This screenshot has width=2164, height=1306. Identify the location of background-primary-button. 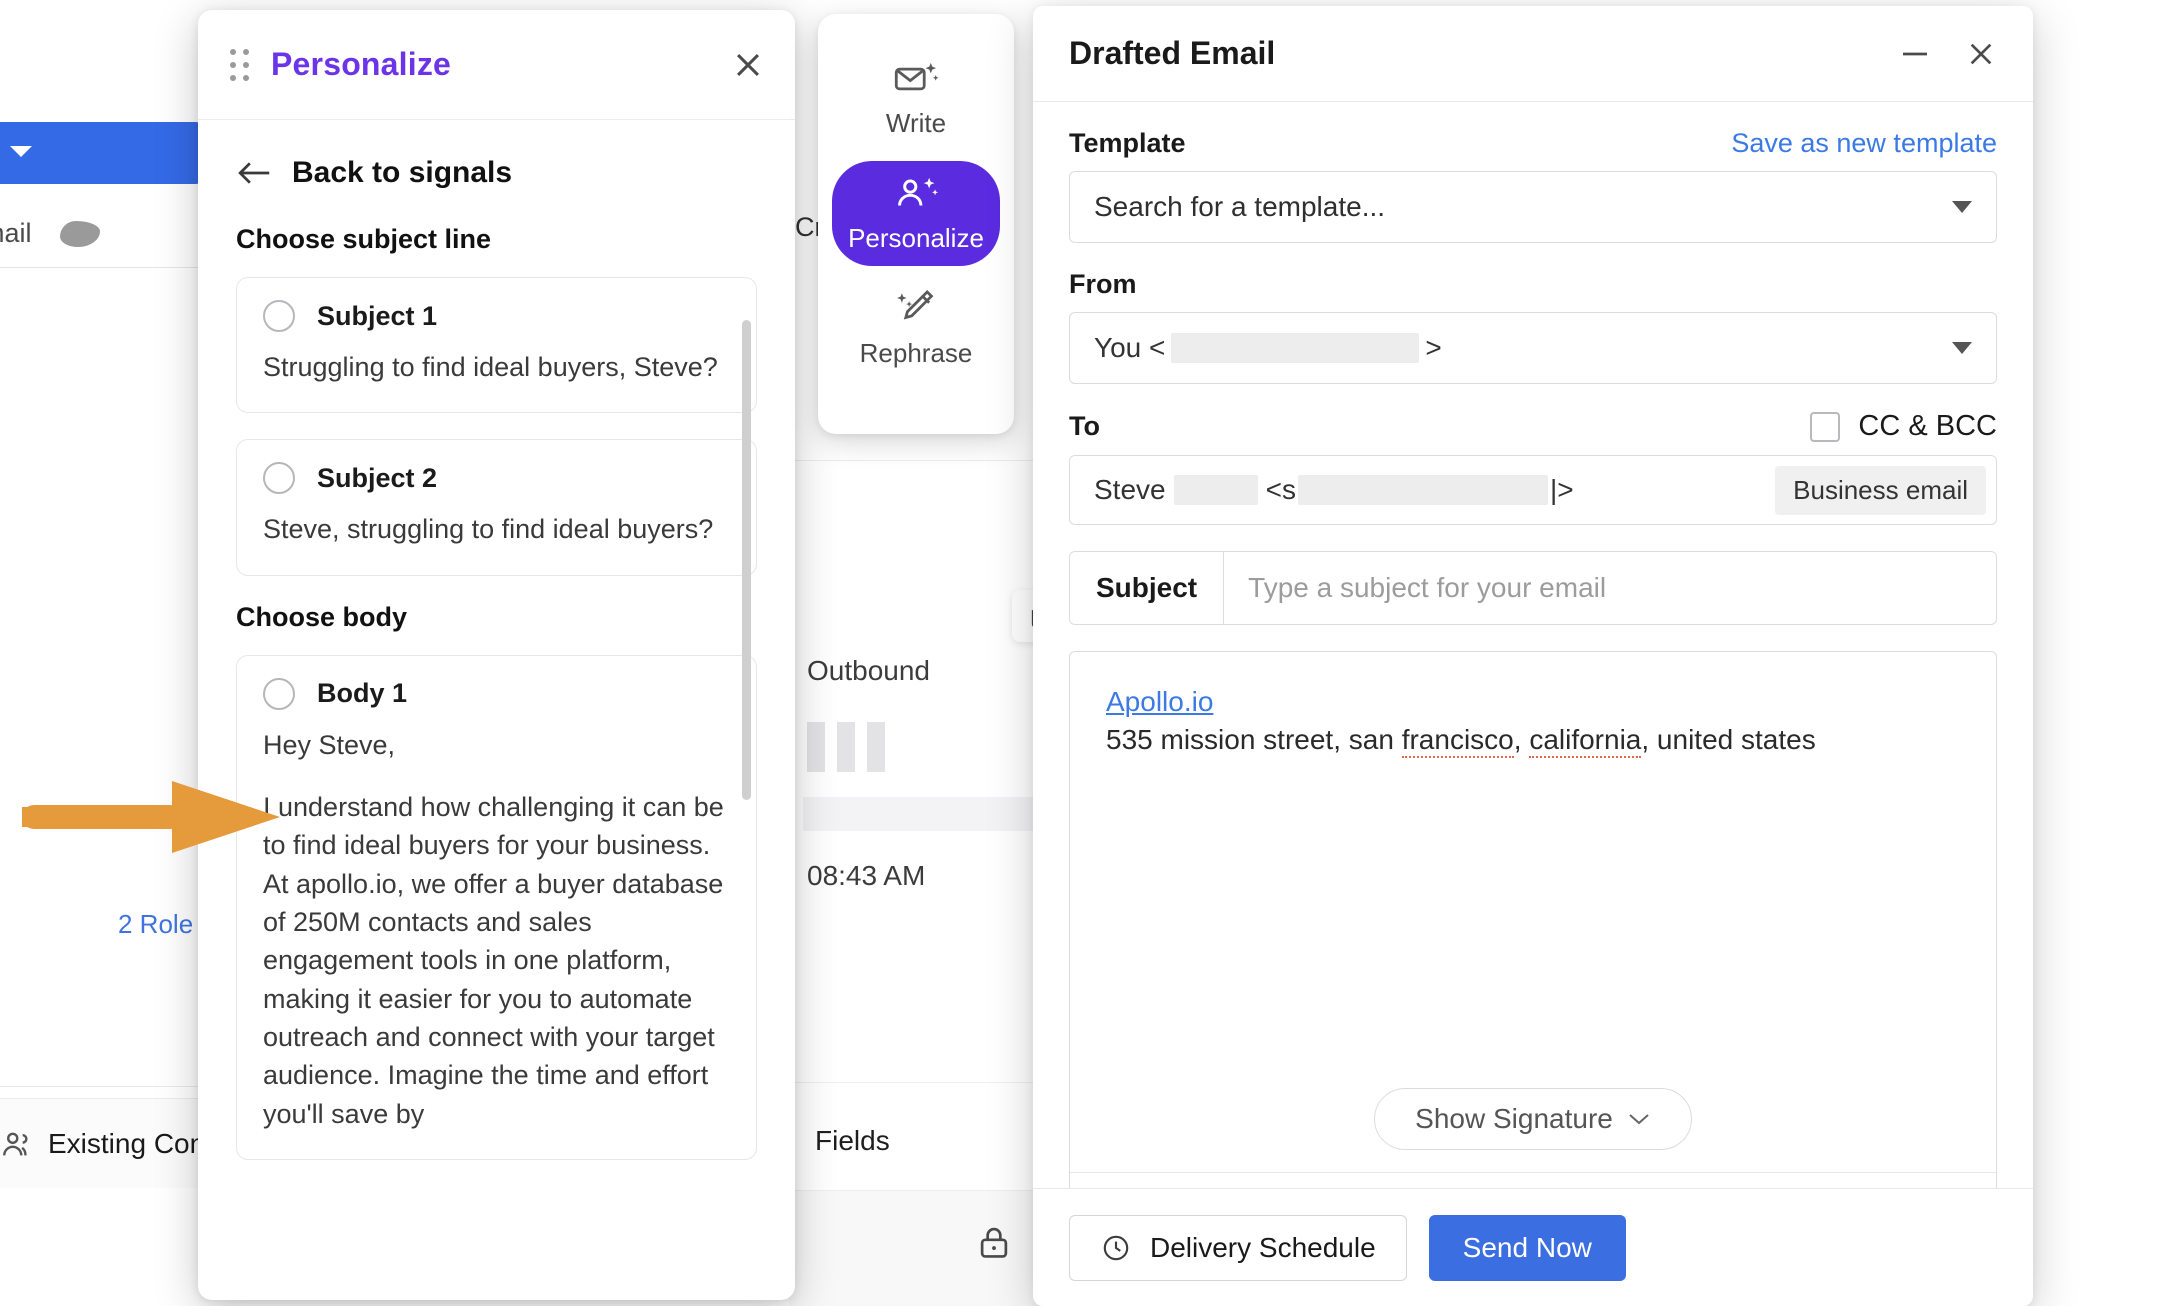
(100, 153).